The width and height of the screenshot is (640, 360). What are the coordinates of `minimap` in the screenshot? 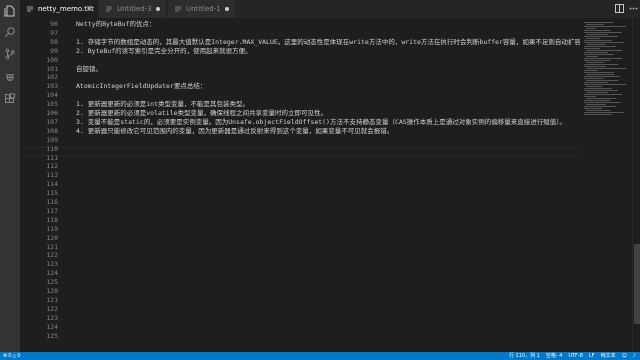 It's located at (606, 185).